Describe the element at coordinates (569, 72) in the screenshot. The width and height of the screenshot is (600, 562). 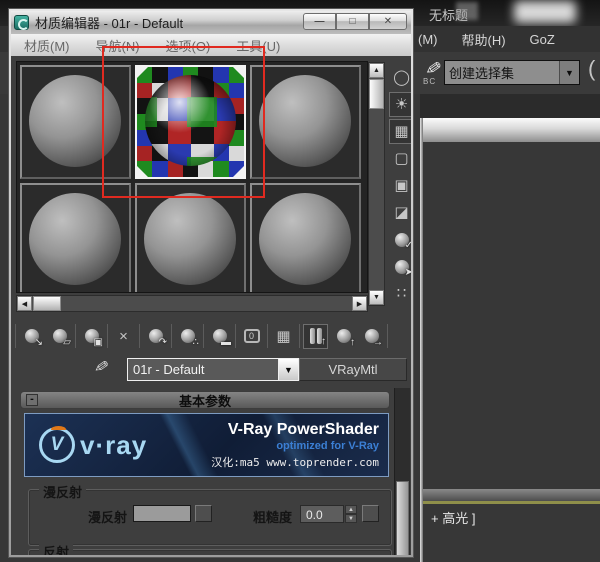
I see `combo-dropdown-arrow-icon: ▼` at that location.